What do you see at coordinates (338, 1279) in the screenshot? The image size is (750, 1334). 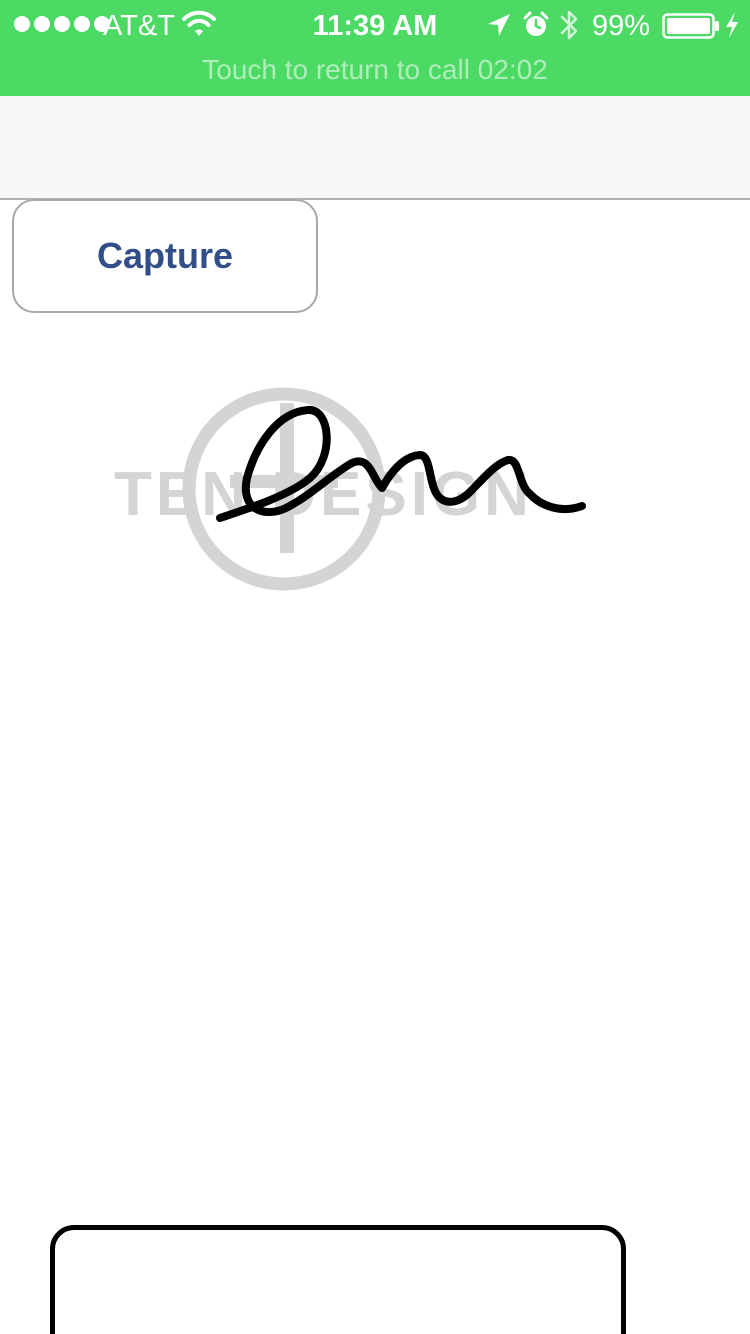 I see `bottom-panel` at bounding box center [338, 1279].